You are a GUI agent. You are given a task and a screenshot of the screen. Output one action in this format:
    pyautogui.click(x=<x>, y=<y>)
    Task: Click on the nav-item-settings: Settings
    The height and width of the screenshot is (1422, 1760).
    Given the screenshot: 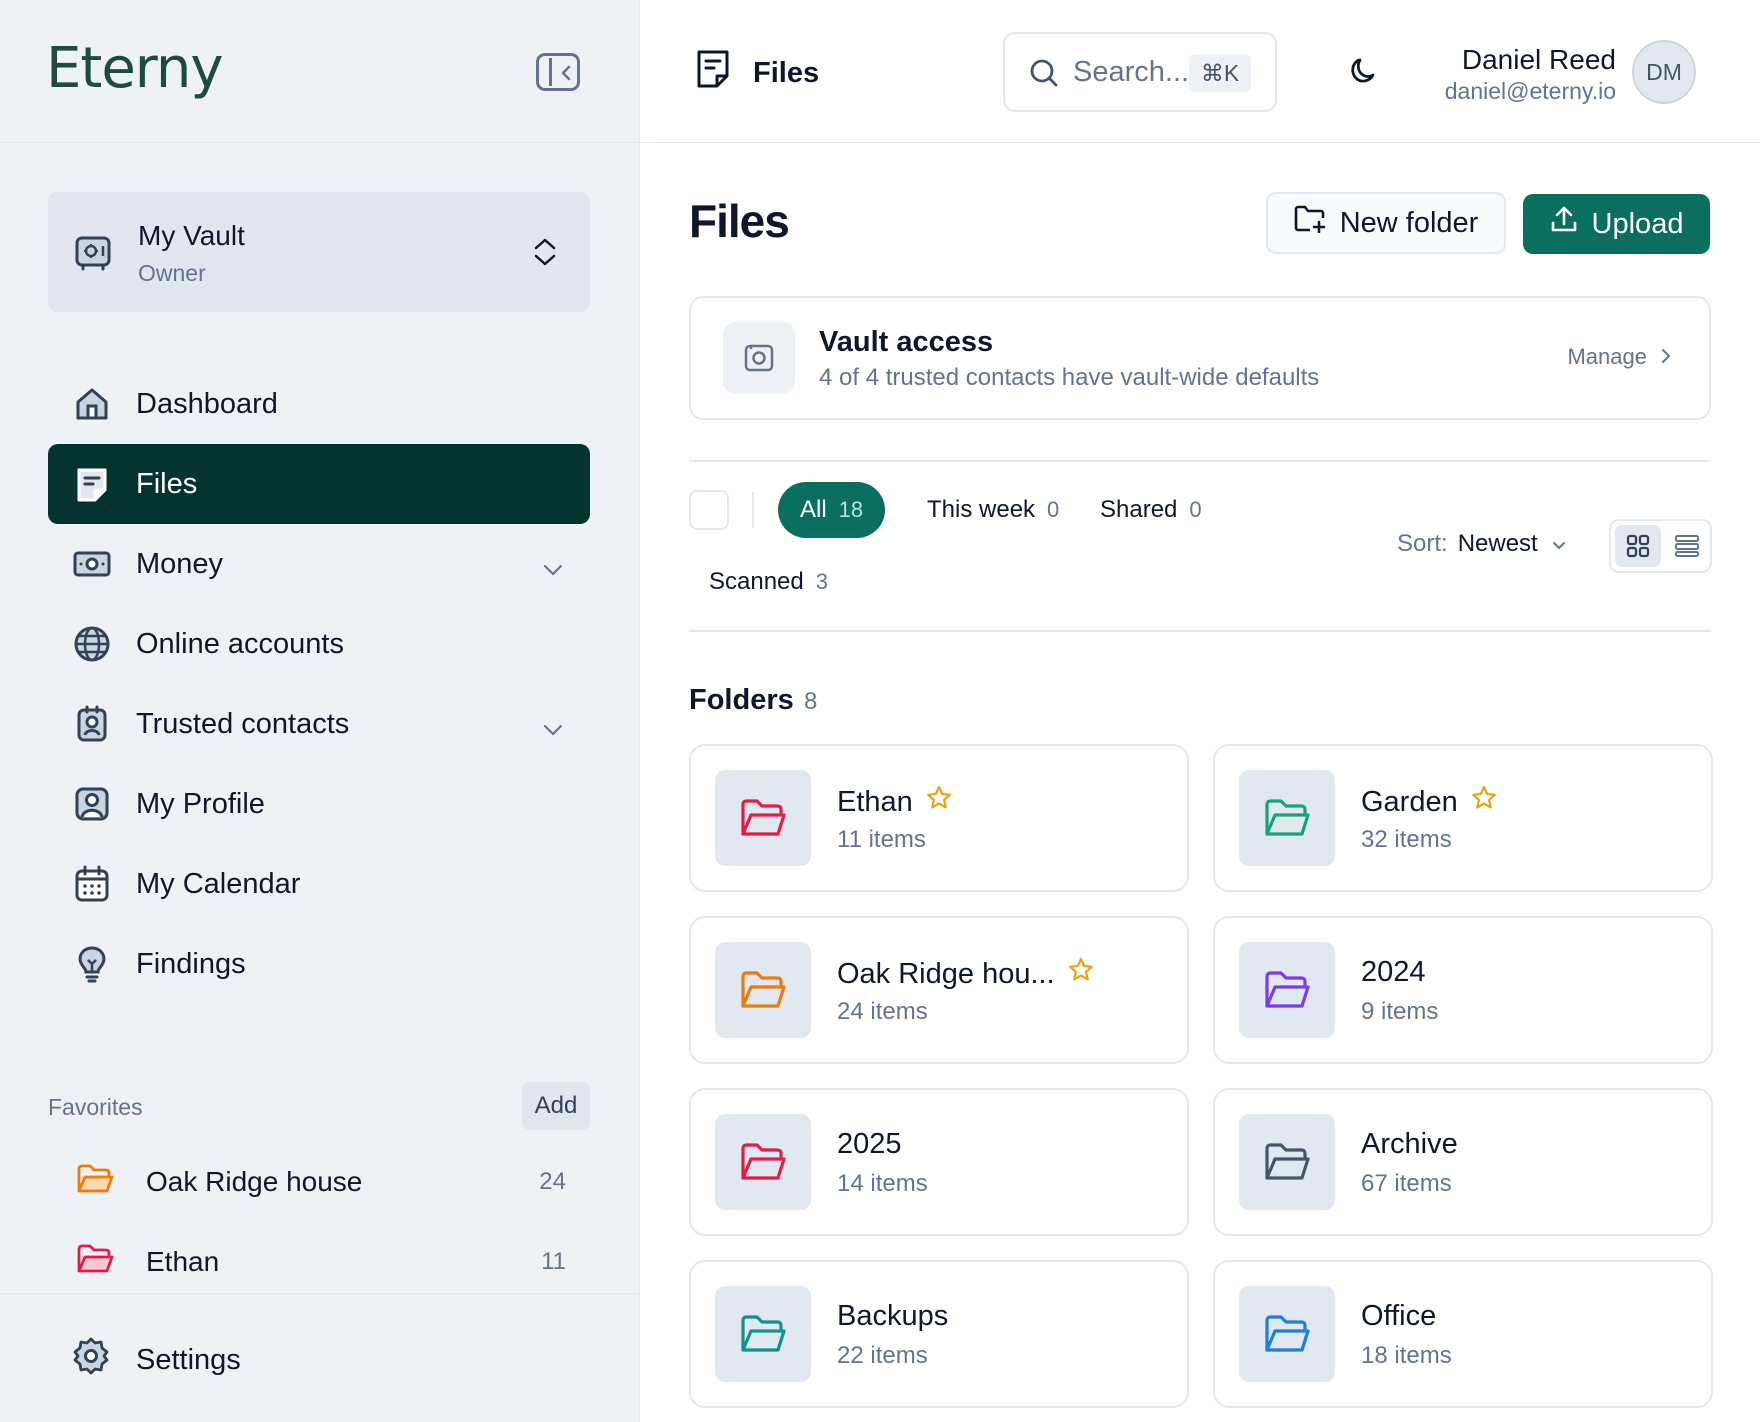 What is the action you would take?
    pyautogui.click(x=156, y=1360)
    